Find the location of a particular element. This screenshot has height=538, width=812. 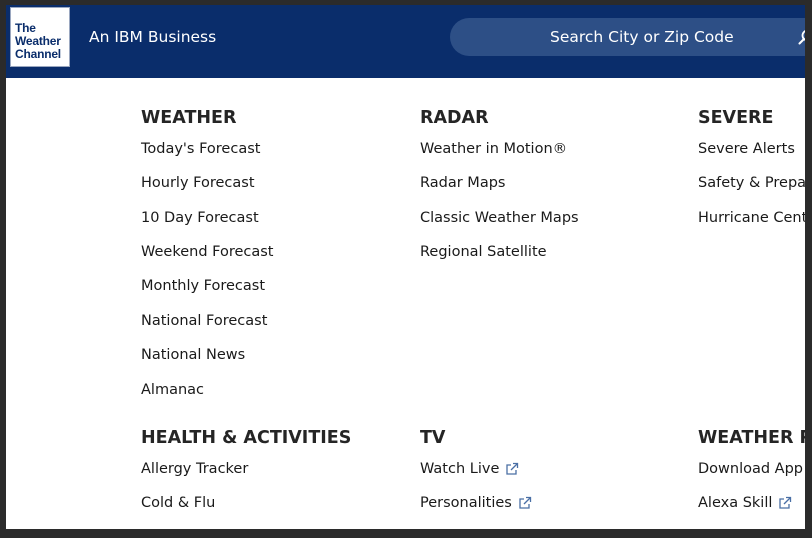

menu-item-todays-forecast: Today's Forecast is located at coordinates (200, 149).